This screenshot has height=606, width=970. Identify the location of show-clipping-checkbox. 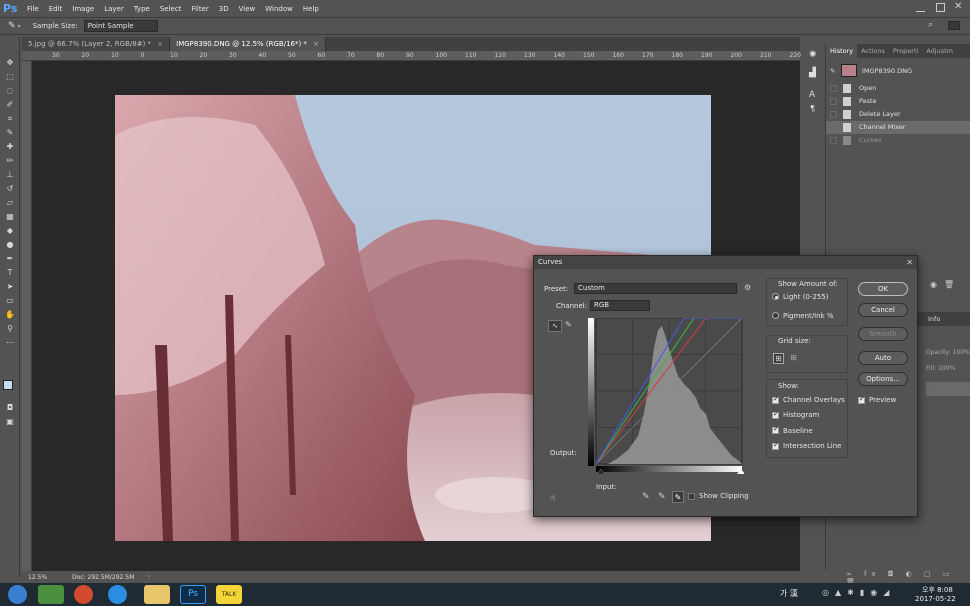
(691, 496).